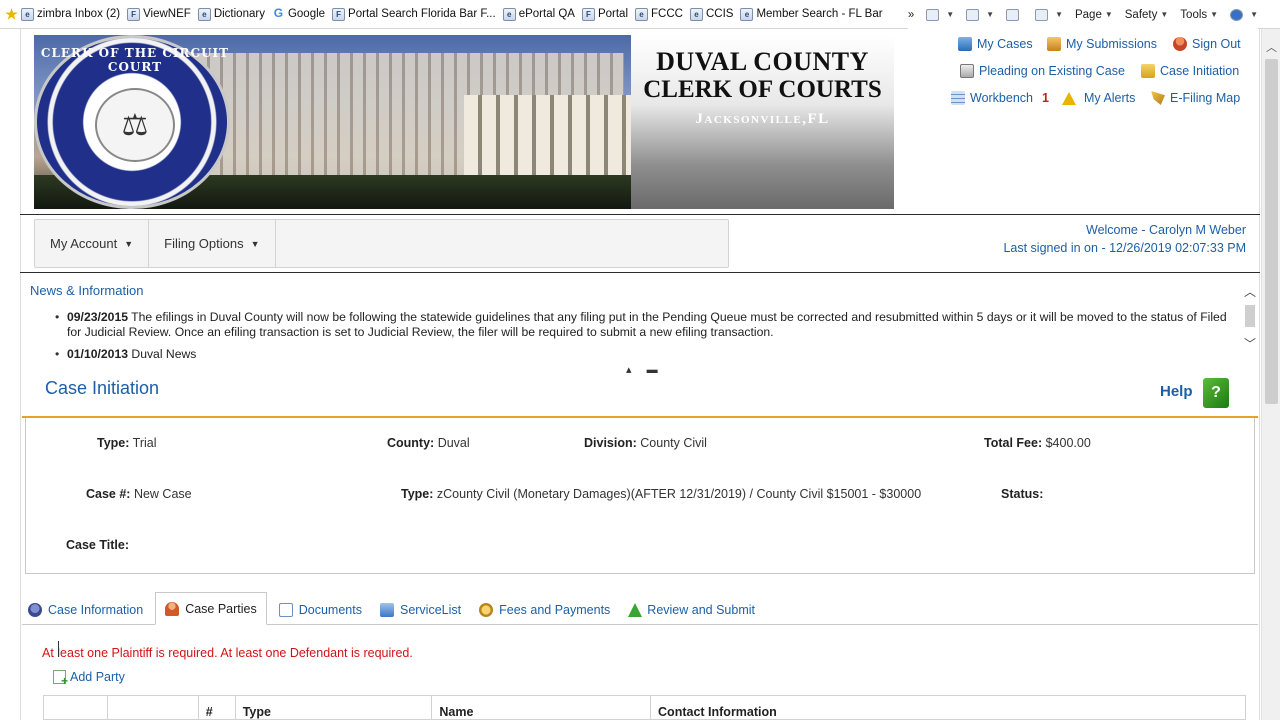  I want to click on feeds-button: ▼, so click(980, 14).